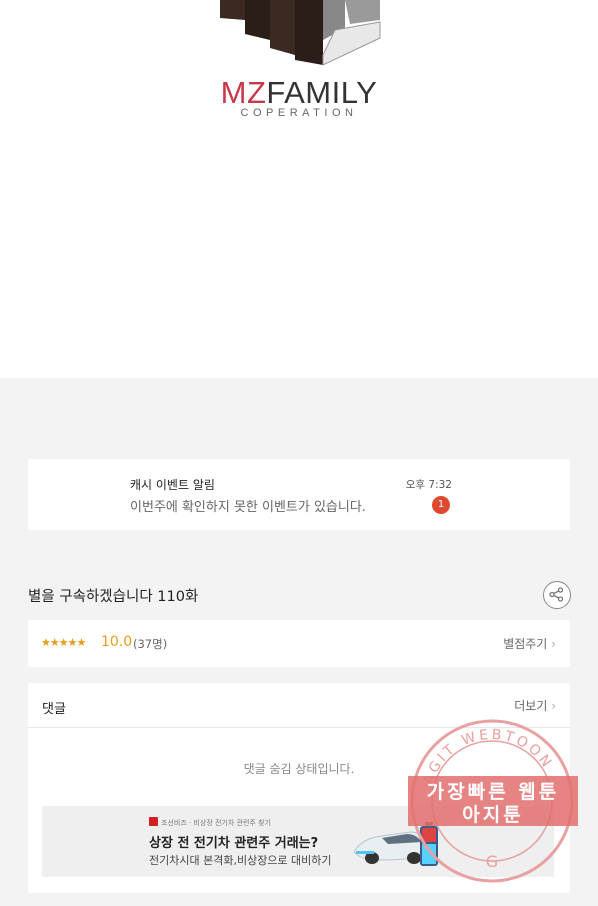 This screenshot has width=598, height=906. Describe the element at coordinates (54, 709) in the screenshot. I see `comments-title: 댓글` at that location.